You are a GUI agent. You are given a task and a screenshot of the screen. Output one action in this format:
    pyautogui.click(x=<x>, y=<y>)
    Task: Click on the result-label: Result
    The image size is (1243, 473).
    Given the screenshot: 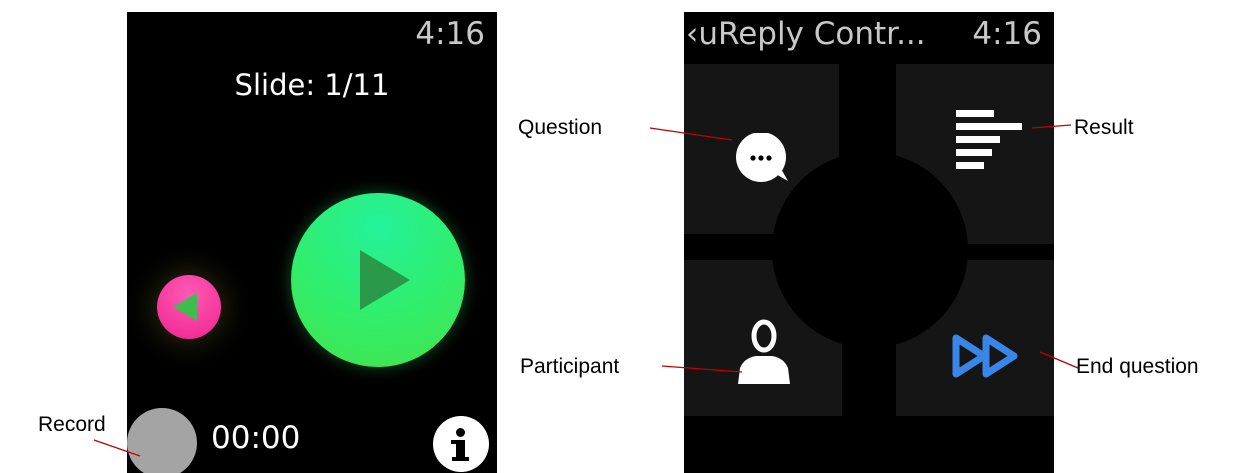 What is the action you would take?
    pyautogui.click(x=1104, y=127)
    